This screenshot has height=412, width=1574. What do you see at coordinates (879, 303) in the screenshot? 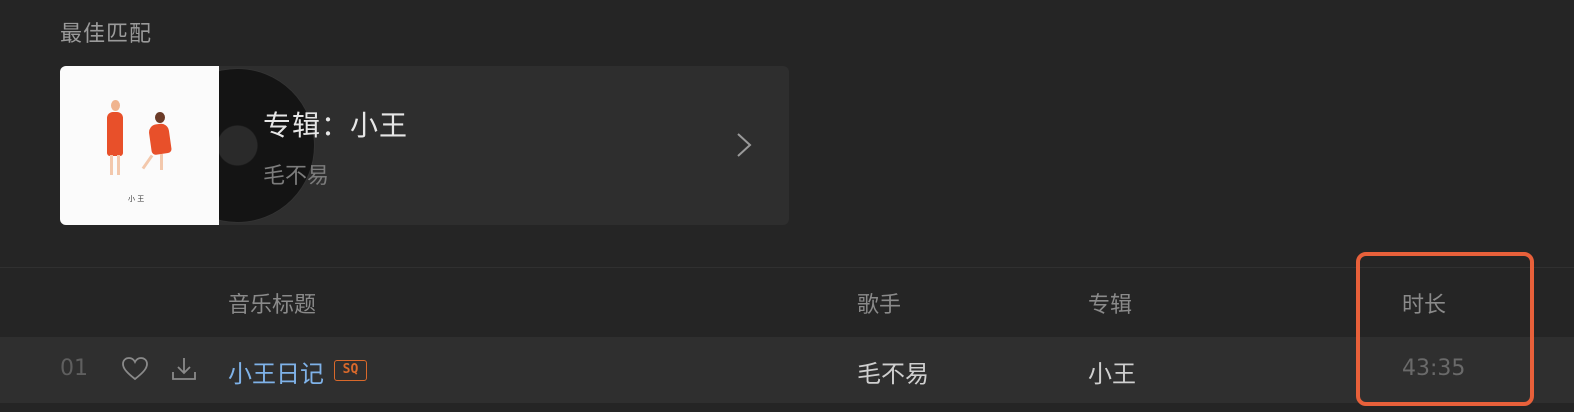
I see `column-header-artist: 歌手` at bounding box center [879, 303].